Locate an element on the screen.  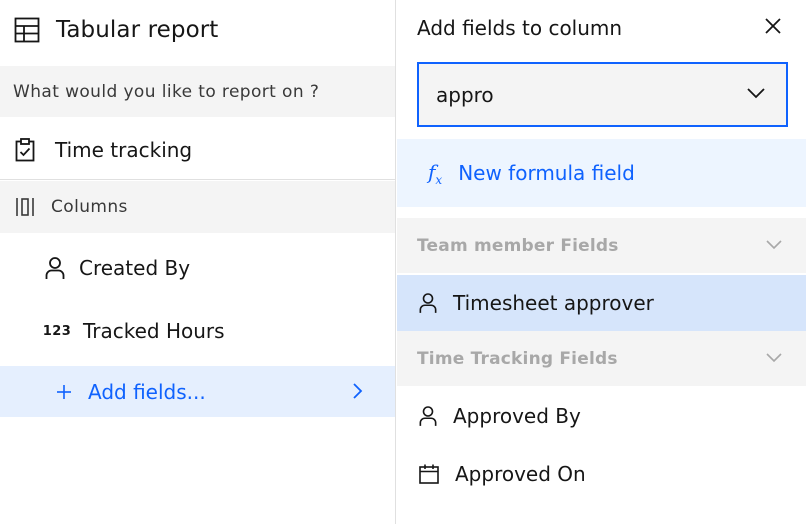
panel-header: Add fields to column is located at coordinates (601, 28).